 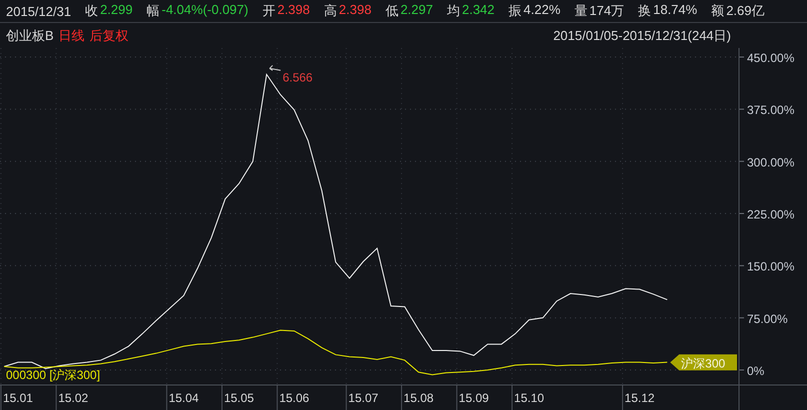 What do you see at coordinates (269, 11) in the screenshot?
I see `field-label: 开` at bounding box center [269, 11].